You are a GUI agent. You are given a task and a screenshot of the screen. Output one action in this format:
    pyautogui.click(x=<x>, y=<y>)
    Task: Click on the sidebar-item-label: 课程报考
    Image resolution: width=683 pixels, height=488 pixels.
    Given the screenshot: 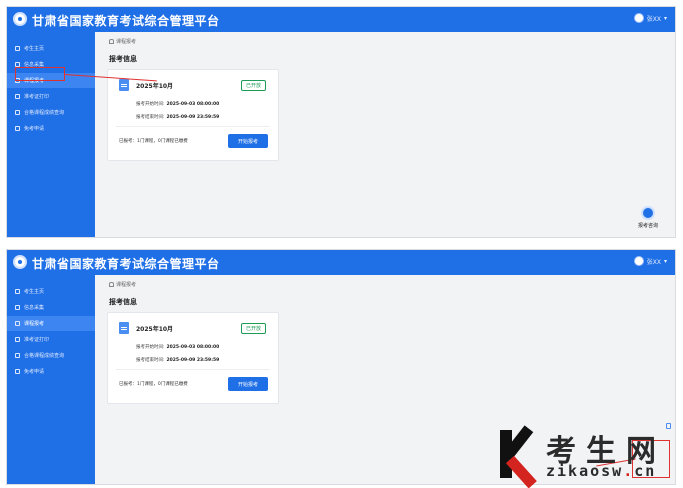 What is the action you would take?
    pyautogui.click(x=34, y=324)
    